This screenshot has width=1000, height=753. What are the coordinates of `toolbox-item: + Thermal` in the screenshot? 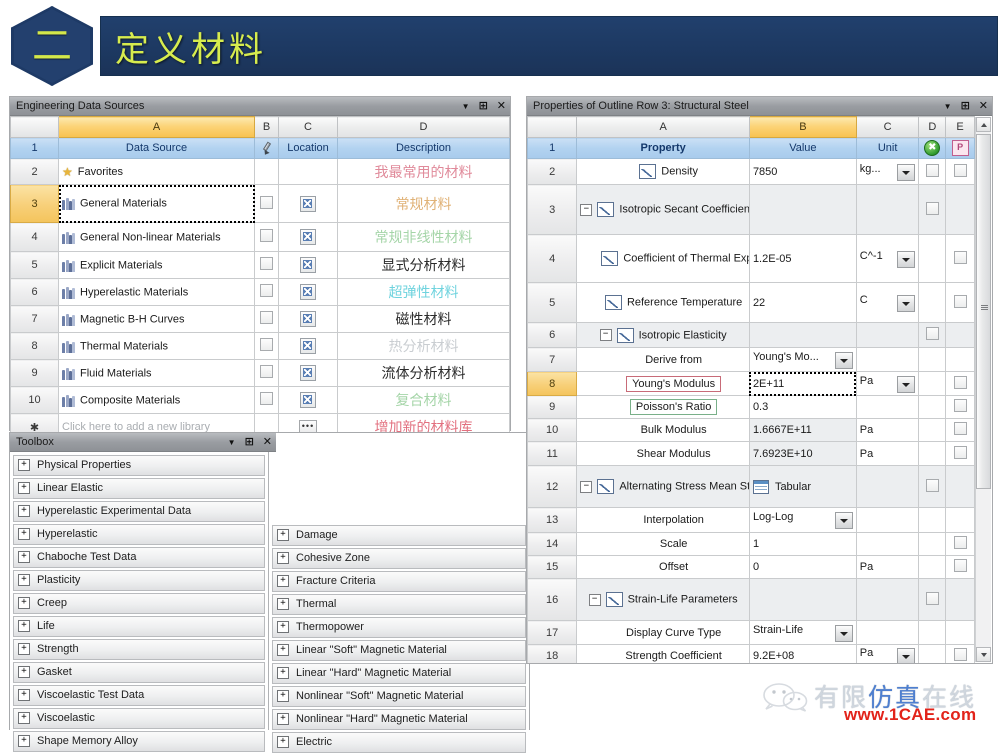 It's located at (399, 604).